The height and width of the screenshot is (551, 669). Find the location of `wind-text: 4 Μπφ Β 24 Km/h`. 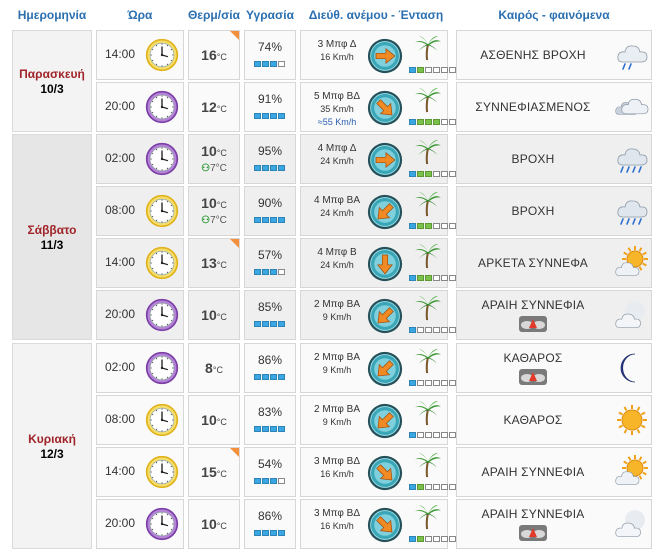

wind-text: 4 Μπφ Β 24 Km/h is located at coordinates (337, 259).